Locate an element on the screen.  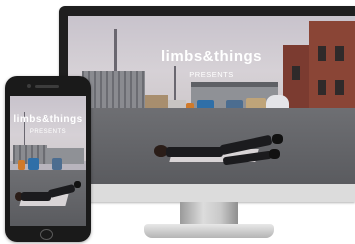
front-camera-icon is located at coordinates (29, 86).